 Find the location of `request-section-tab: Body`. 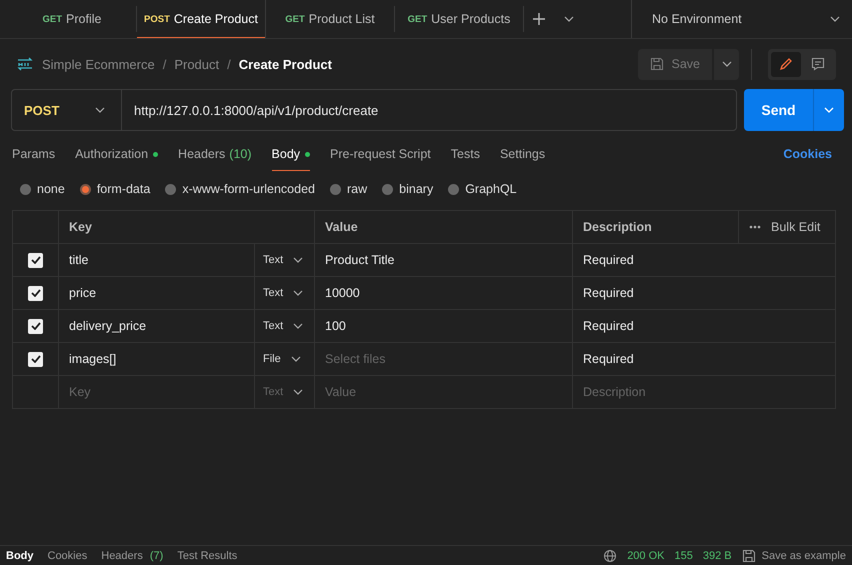

request-section-tab: Body is located at coordinates (291, 154).